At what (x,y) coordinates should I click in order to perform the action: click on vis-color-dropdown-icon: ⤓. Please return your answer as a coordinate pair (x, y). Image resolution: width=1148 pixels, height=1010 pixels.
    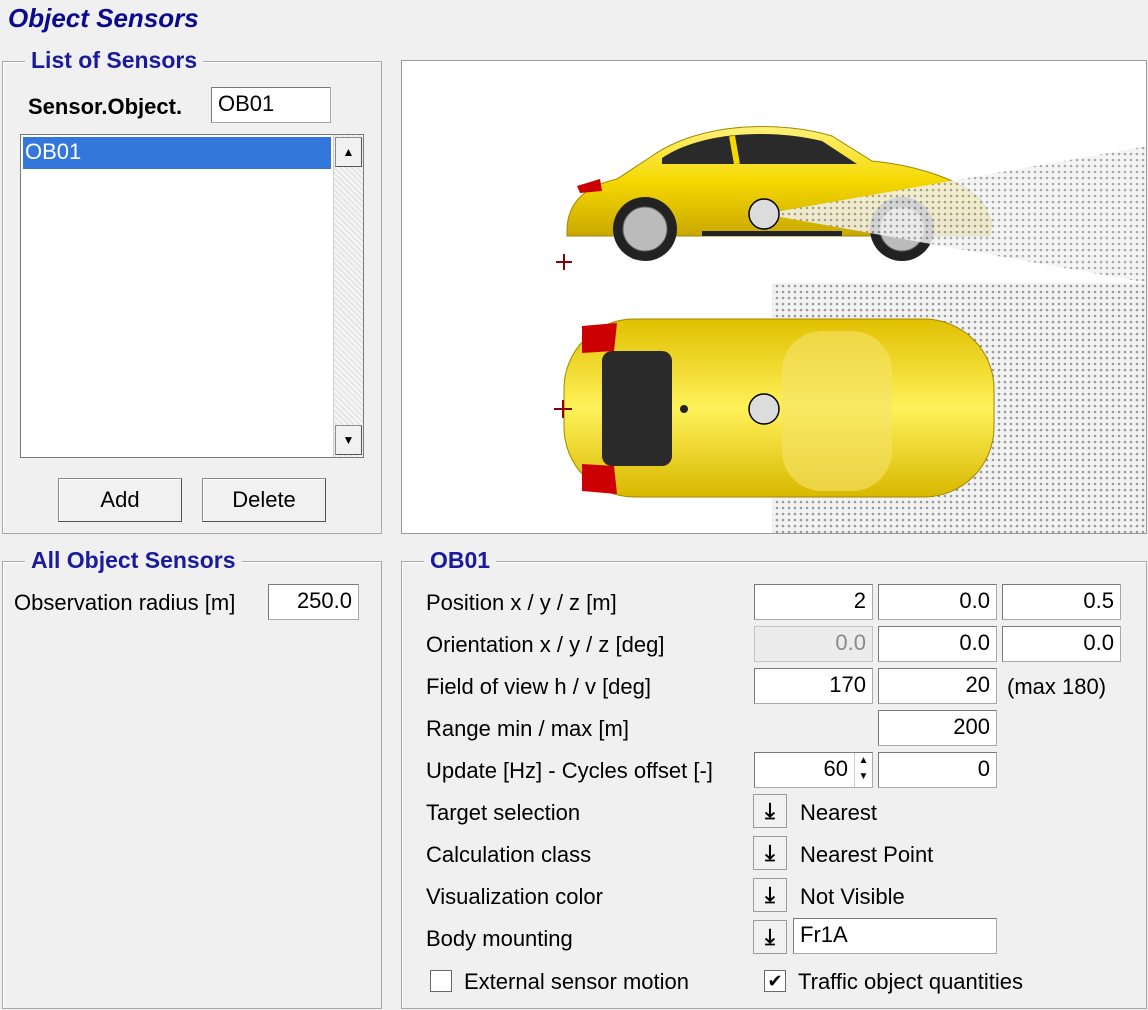
    Looking at the image, I should click on (770, 895).